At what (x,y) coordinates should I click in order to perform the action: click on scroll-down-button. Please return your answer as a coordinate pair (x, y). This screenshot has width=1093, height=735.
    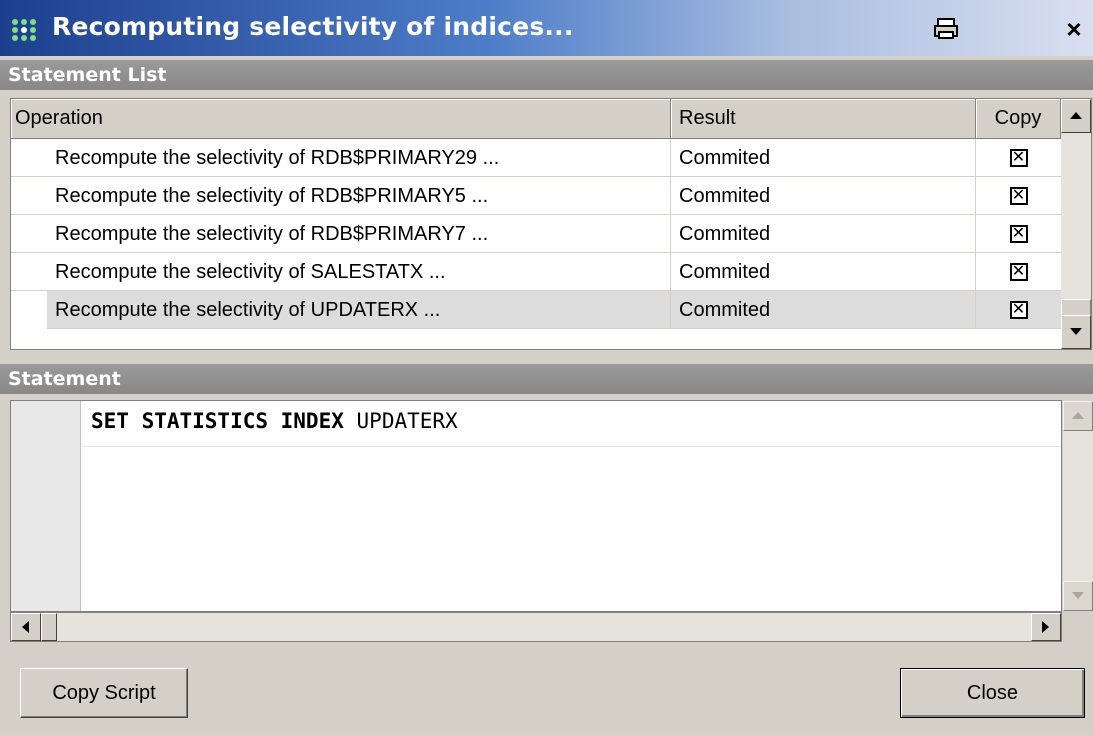
    Looking at the image, I should click on (1076, 332).